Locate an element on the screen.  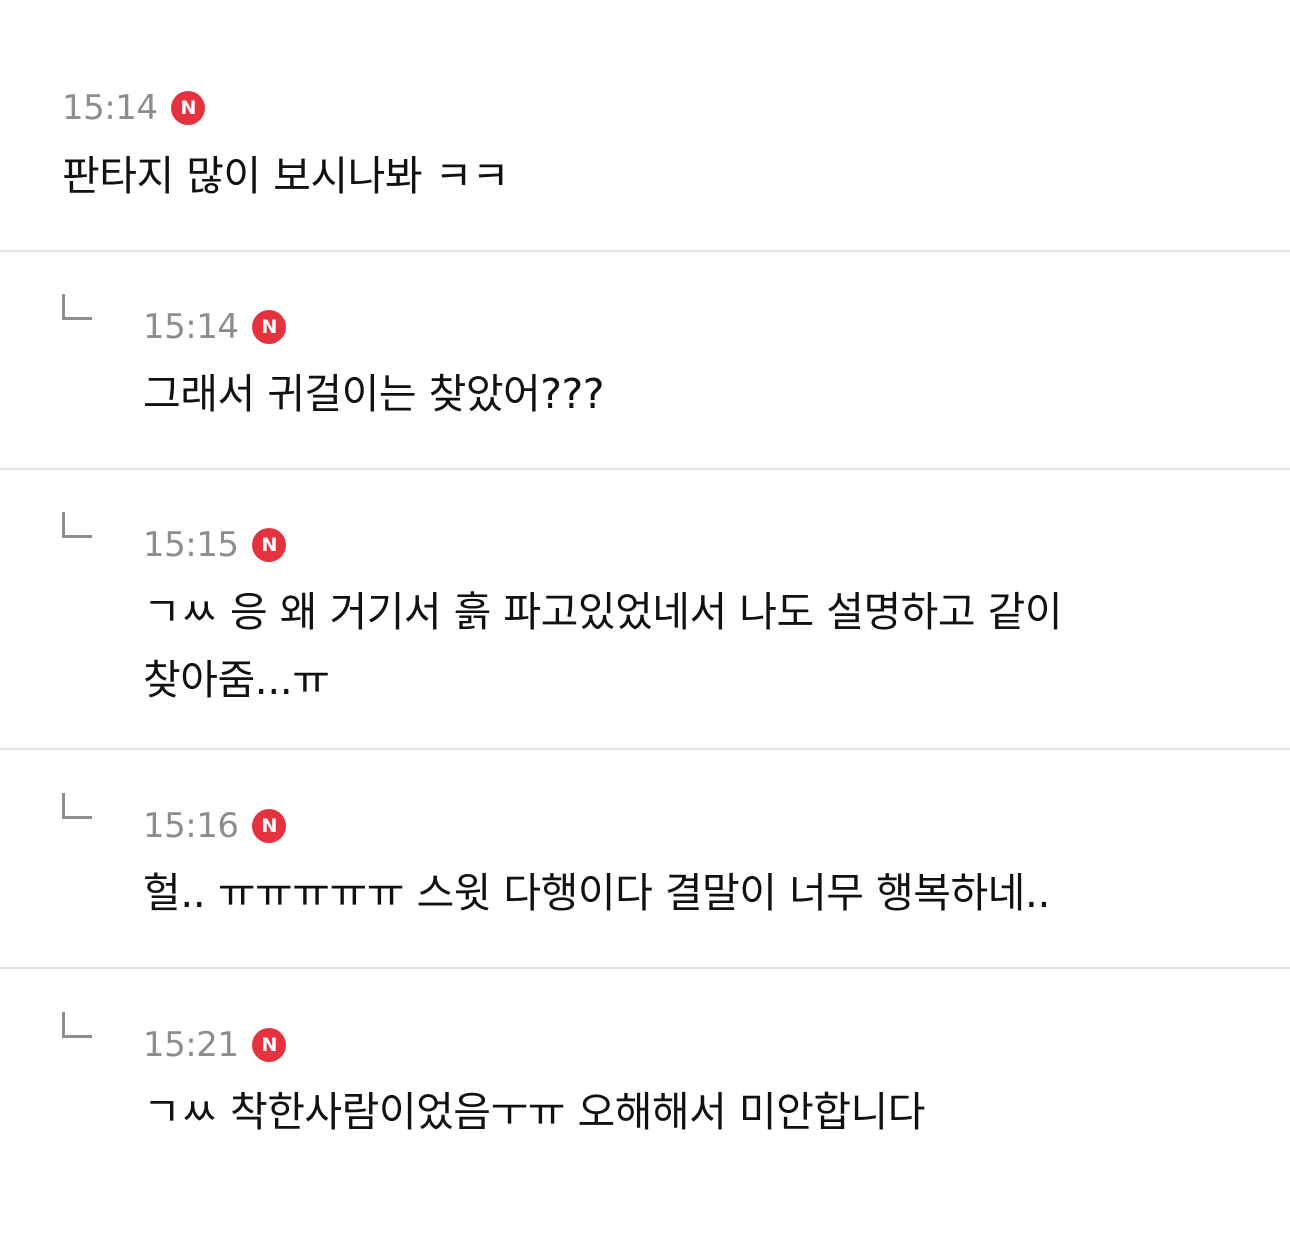
comment-text: 헐.. ㅠㅠㅠㅠㅠ 스윗 다행이다 결말이 너무 행복하네.. is located at coordinates (596, 893).